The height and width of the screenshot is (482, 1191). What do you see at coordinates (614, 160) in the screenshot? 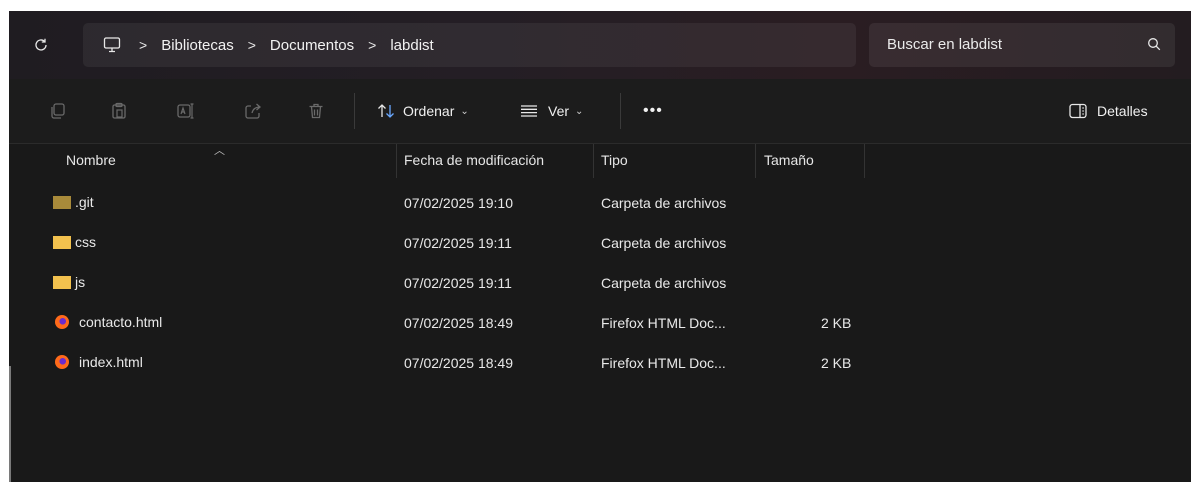
I see `column-header-type: Tipo` at bounding box center [614, 160].